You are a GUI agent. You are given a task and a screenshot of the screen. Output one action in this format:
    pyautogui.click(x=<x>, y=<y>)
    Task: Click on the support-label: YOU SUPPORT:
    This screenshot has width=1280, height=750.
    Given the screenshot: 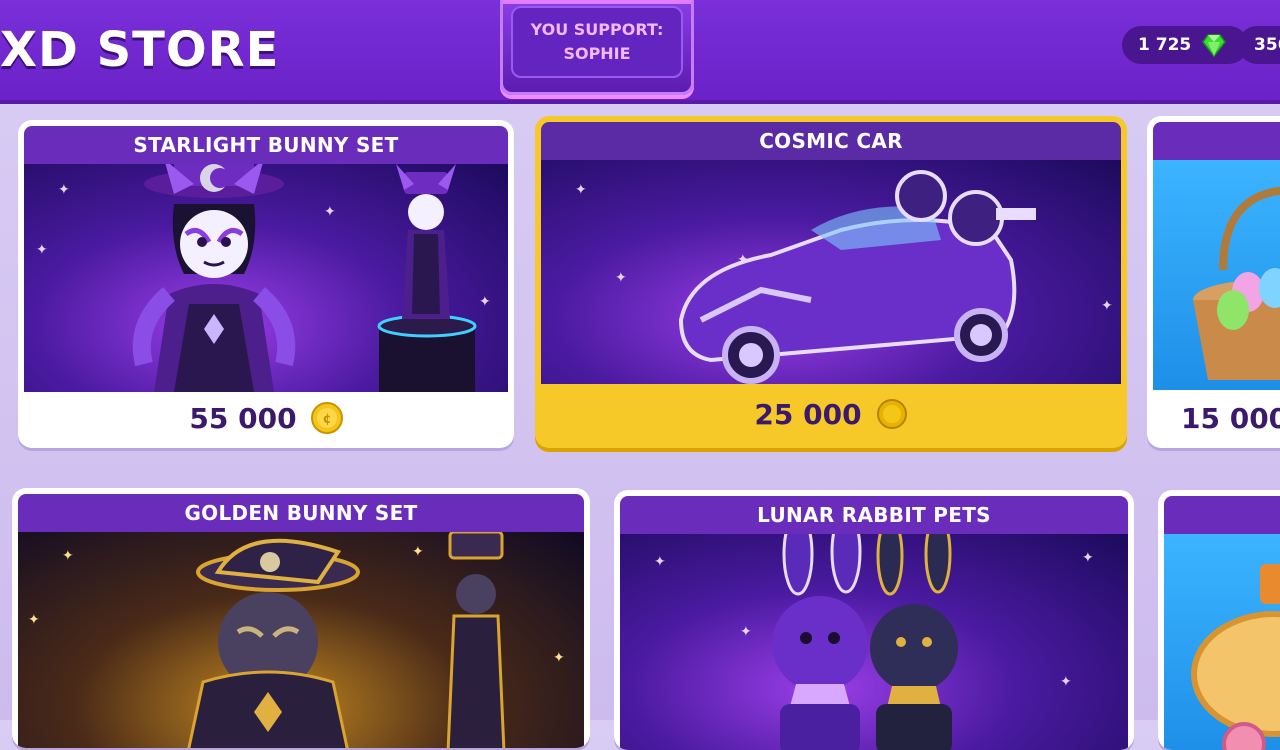 What is the action you would take?
    pyautogui.click(x=597, y=29)
    